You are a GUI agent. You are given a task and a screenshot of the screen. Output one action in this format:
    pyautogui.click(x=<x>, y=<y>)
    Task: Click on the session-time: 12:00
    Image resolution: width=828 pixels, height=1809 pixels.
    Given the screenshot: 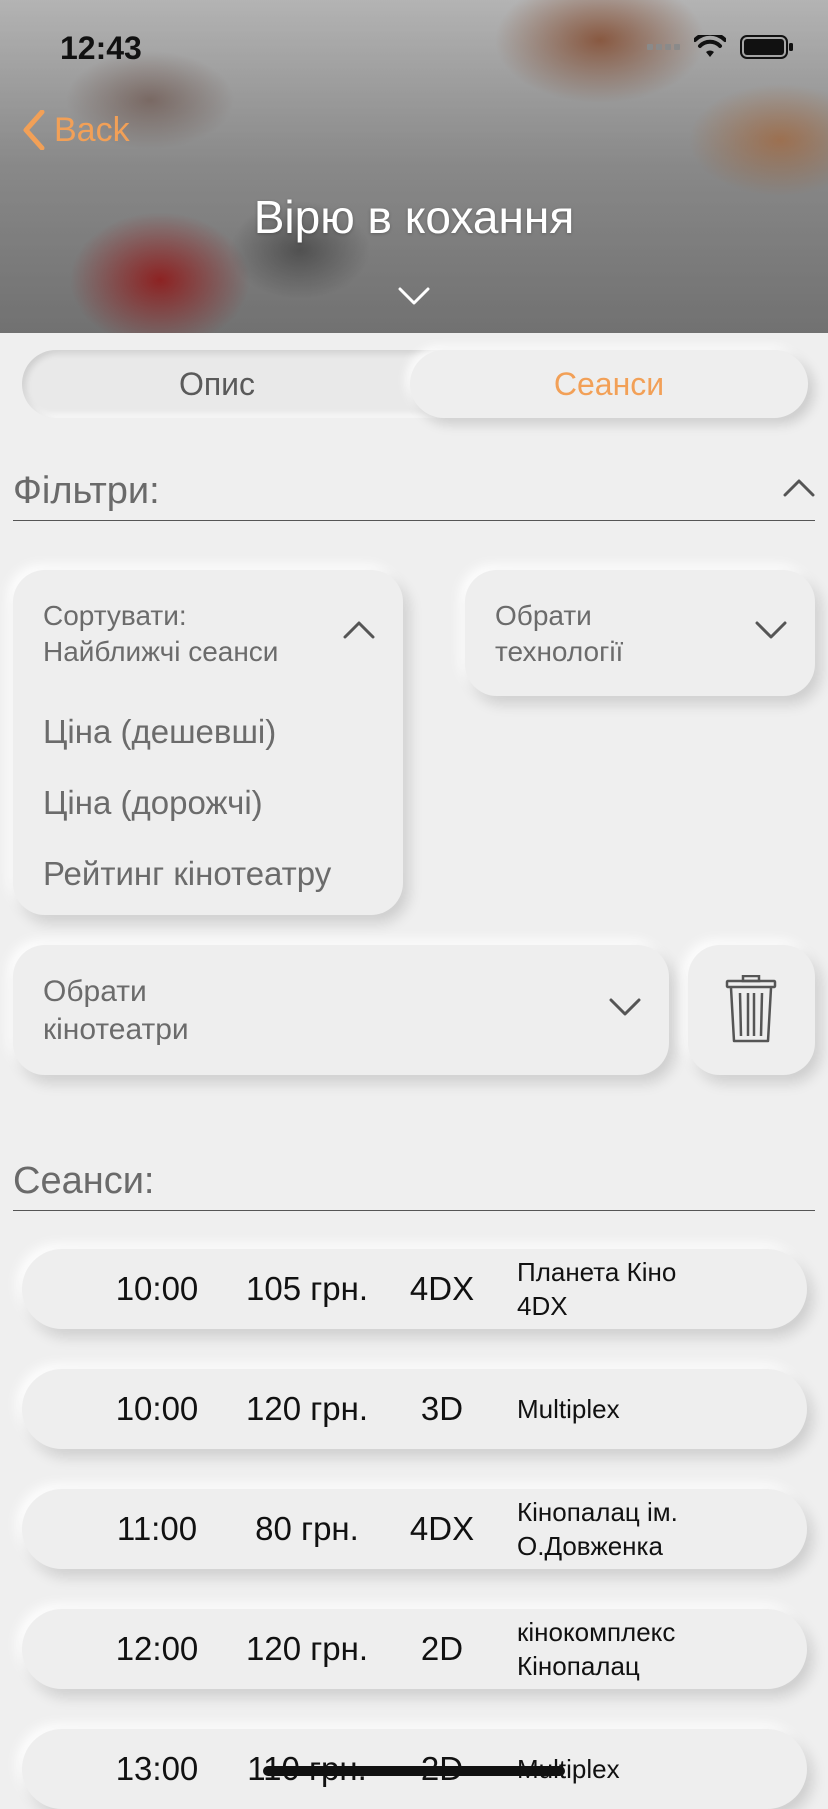 What is the action you would take?
    pyautogui.click(x=157, y=1648)
    